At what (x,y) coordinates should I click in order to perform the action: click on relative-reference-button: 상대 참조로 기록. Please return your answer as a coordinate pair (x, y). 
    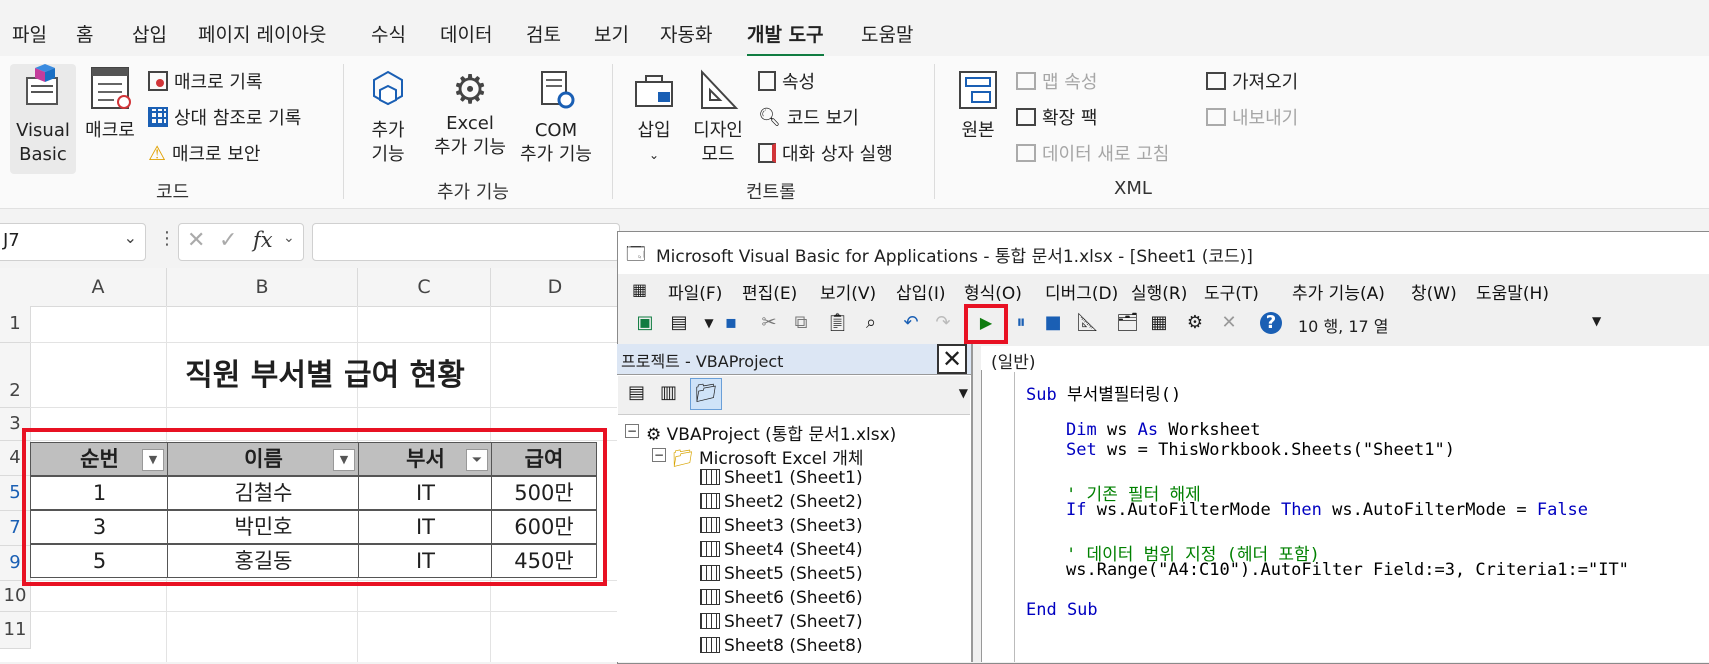
    Looking at the image, I should click on (224, 117).